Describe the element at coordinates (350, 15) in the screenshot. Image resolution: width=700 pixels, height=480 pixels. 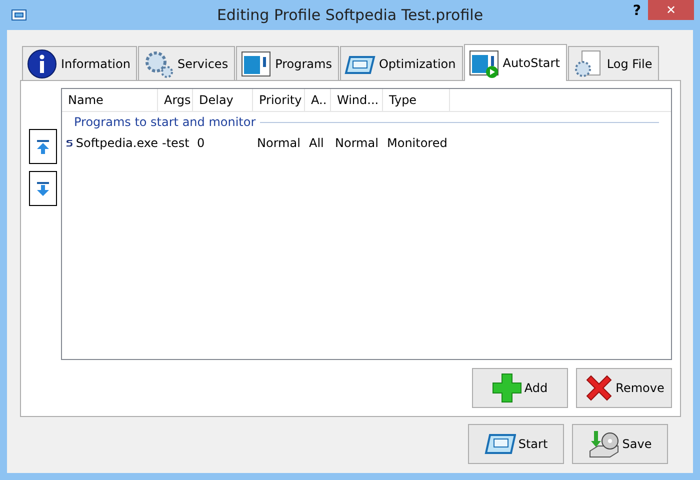
I see `window-title: Editing Profile Softpedia Test.profile` at that location.